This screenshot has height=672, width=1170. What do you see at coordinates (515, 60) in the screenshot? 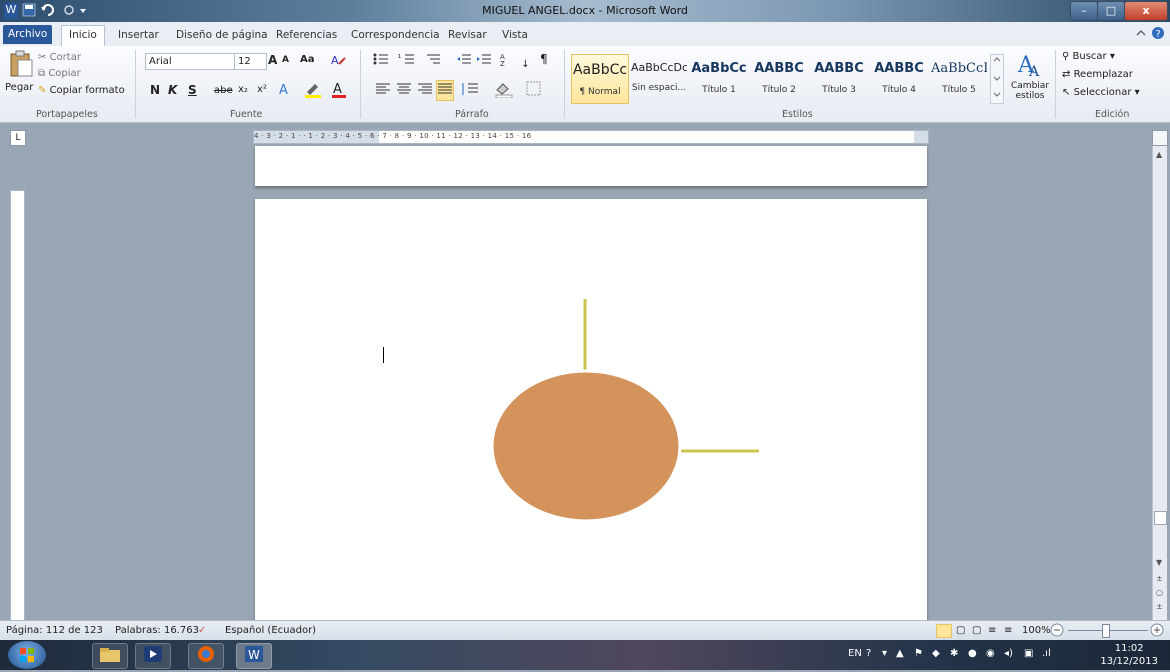
I see `sort-button: AZ ↓` at bounding box center [515, 60].